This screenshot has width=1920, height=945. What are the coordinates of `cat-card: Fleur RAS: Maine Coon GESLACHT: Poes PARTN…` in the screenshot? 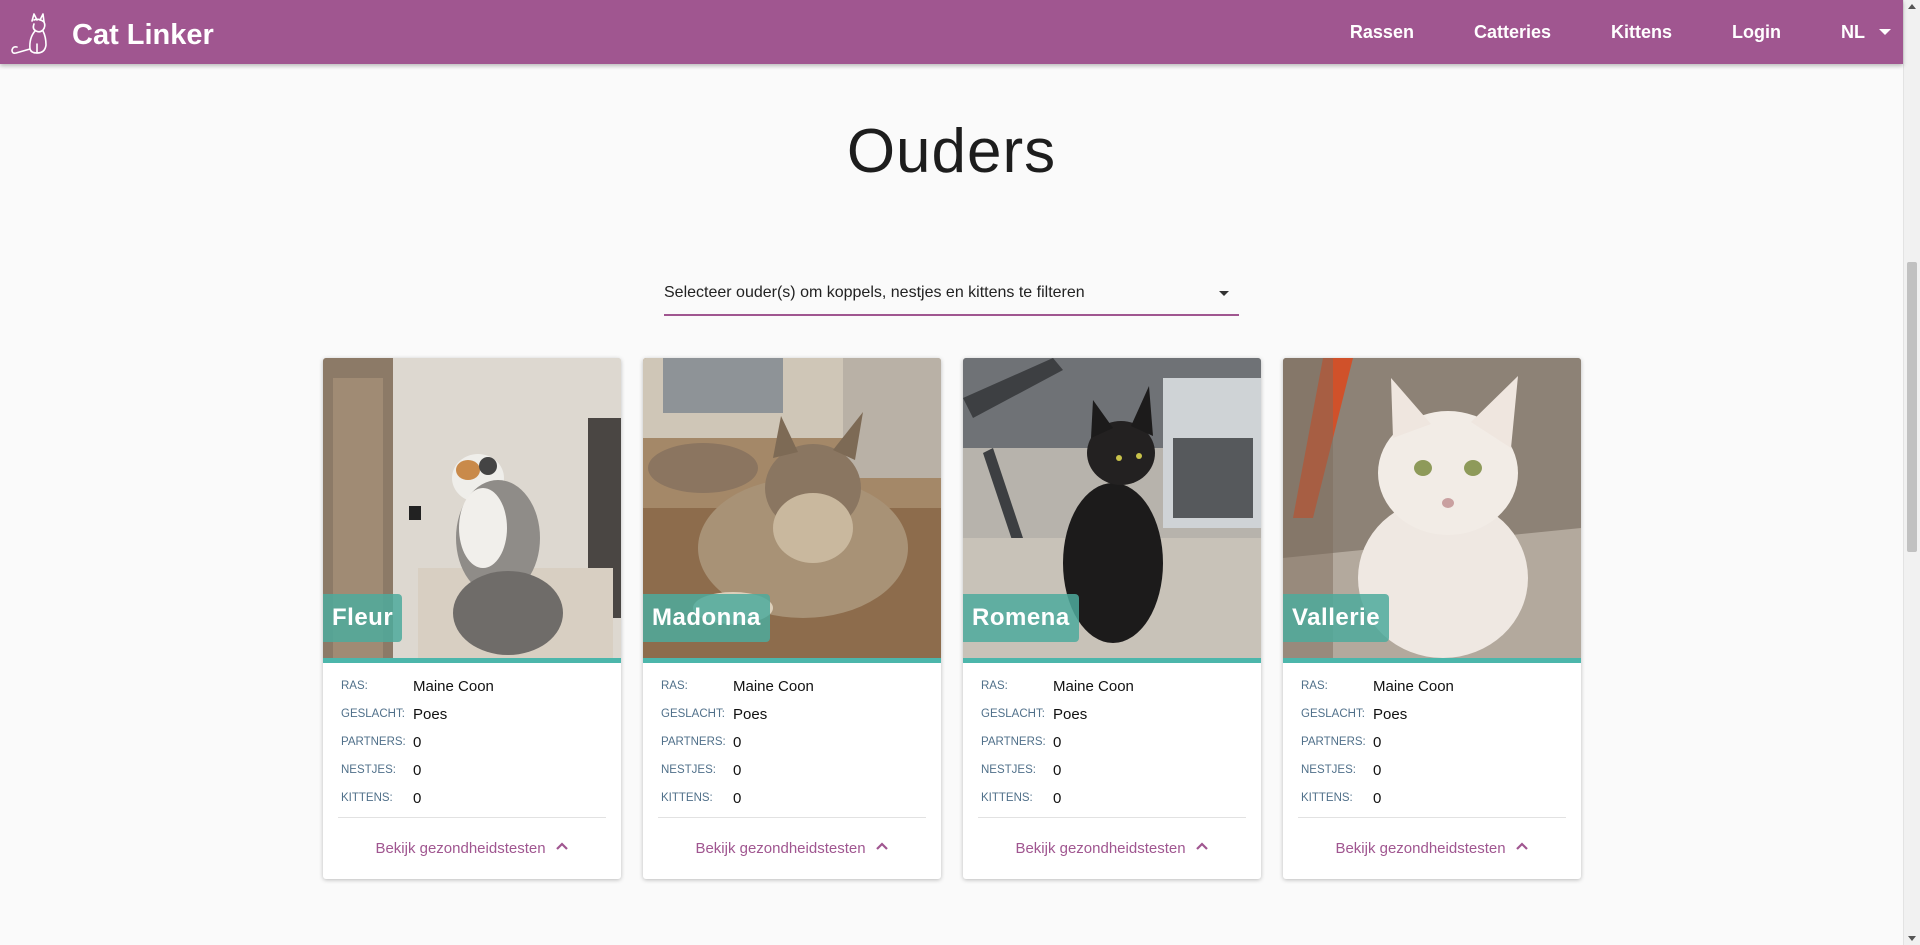 It's located at (472, 618).